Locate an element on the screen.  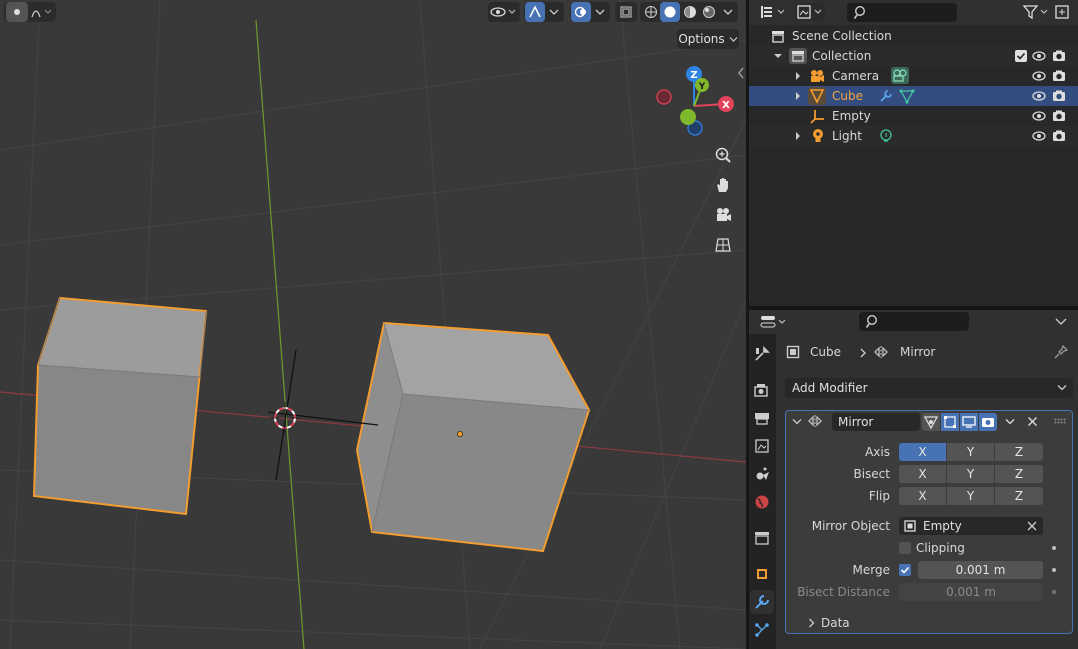
mirror-modifier-icon is located at coordinates (815, 421).